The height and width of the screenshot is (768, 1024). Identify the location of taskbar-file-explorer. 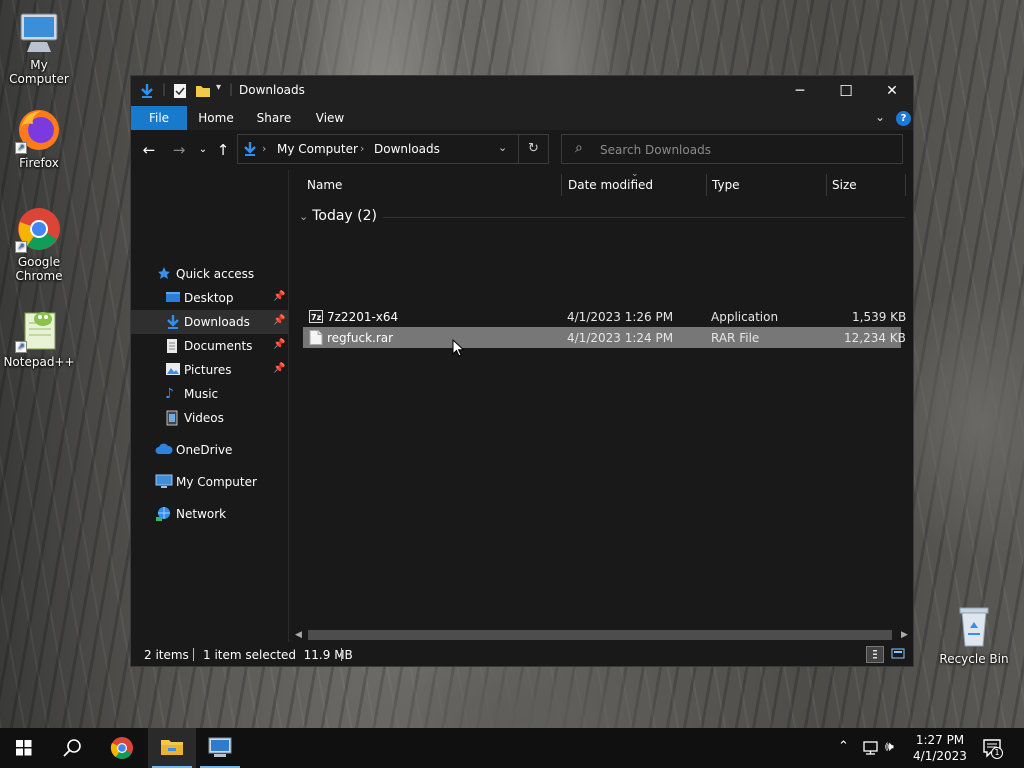
(172, 748).